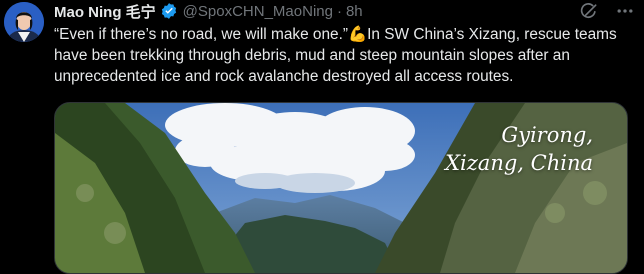  What do you see at coordinates (547, 135) in the screenshot?
I see `caption-line-1: Gyirong,` at bounding box center [547, 135].